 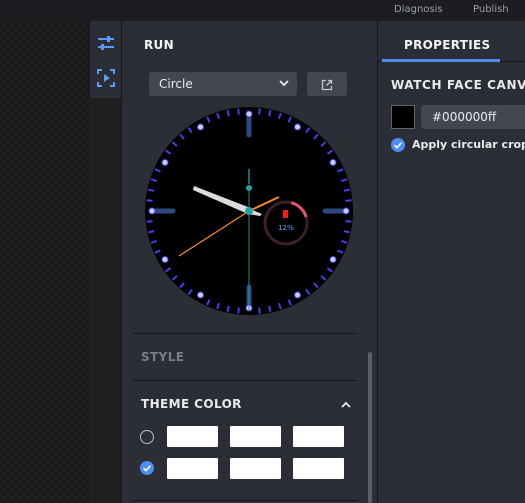 What do you see at coordinates (262, 10) in the screenshot?
I see `top-bar: Diagnosis Publish` at bounding box center [262, 10].